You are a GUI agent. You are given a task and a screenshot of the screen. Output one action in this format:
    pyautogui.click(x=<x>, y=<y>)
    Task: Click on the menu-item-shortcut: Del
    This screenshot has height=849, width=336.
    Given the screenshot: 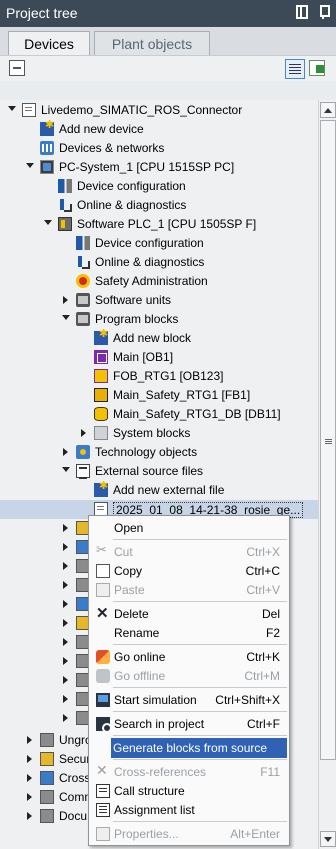 What is the action you would take?
    pyautogui.click(x=270, y=614)
    